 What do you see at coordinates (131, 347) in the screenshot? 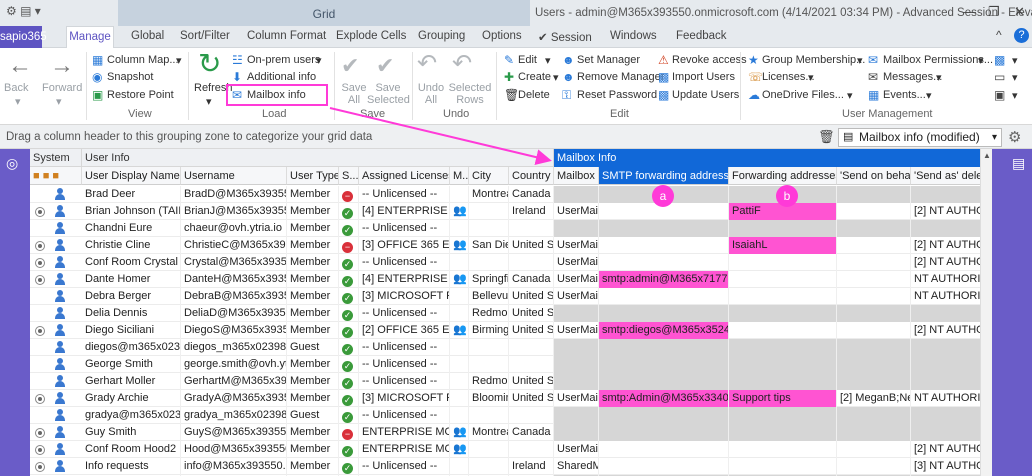
I see `cell-name: diegos@m365x023986` at bounding box center [131, 347].